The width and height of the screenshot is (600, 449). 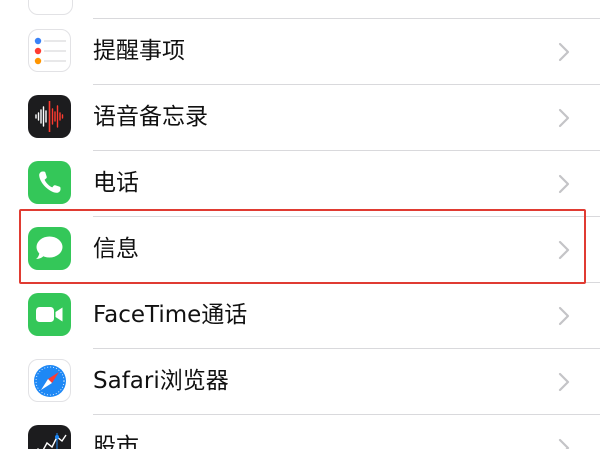 What do you see at coordinates (300, 381) in the screenshot?
I see `settings-row-safari: Safari浏览器` at bounding box center [300, 381].